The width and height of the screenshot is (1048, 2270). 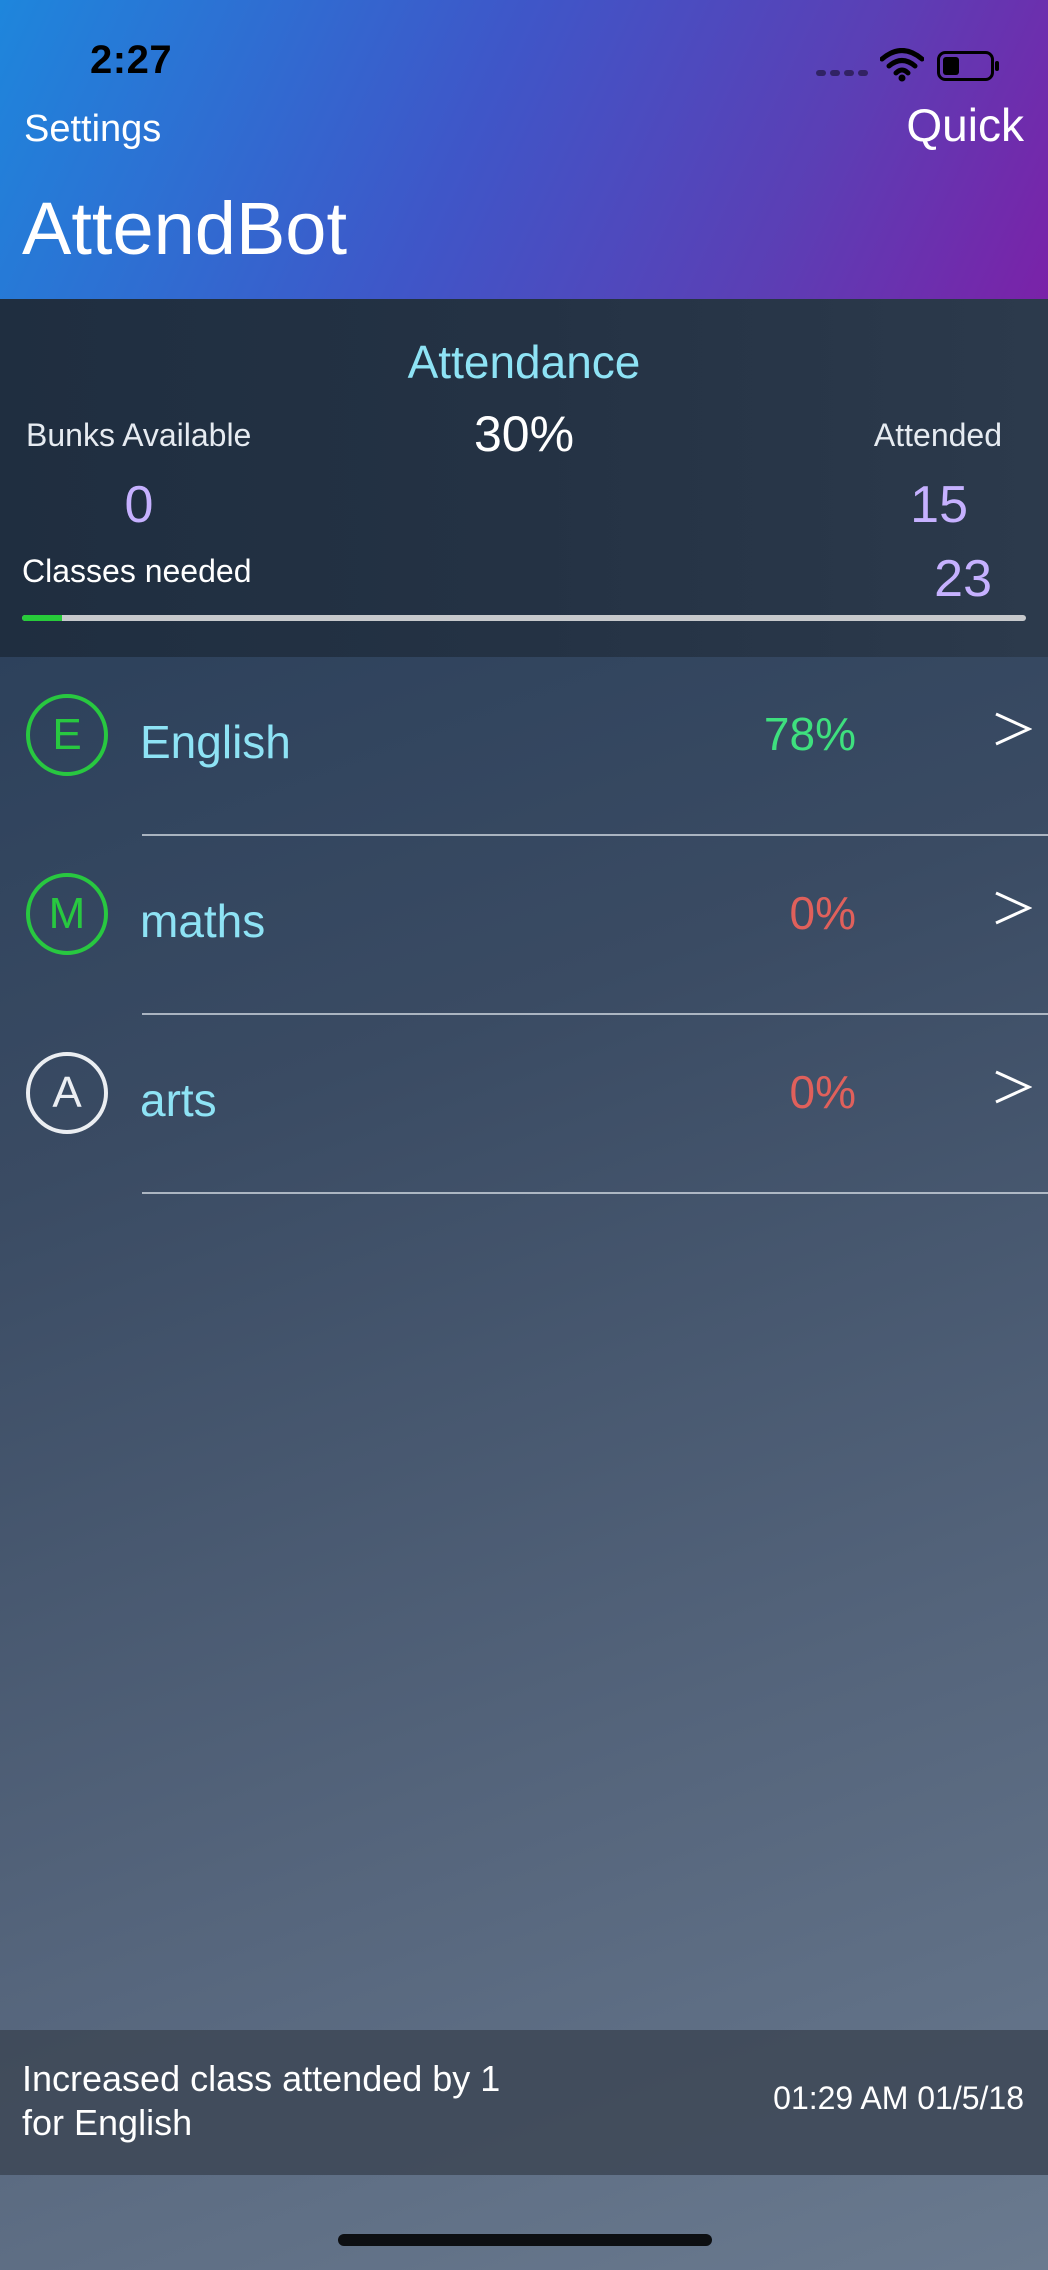 What do you see at coordinates (137, 571) in the screenshot?
I see `classes-needed-label: Classes needed` at bounding box center [137, 571].